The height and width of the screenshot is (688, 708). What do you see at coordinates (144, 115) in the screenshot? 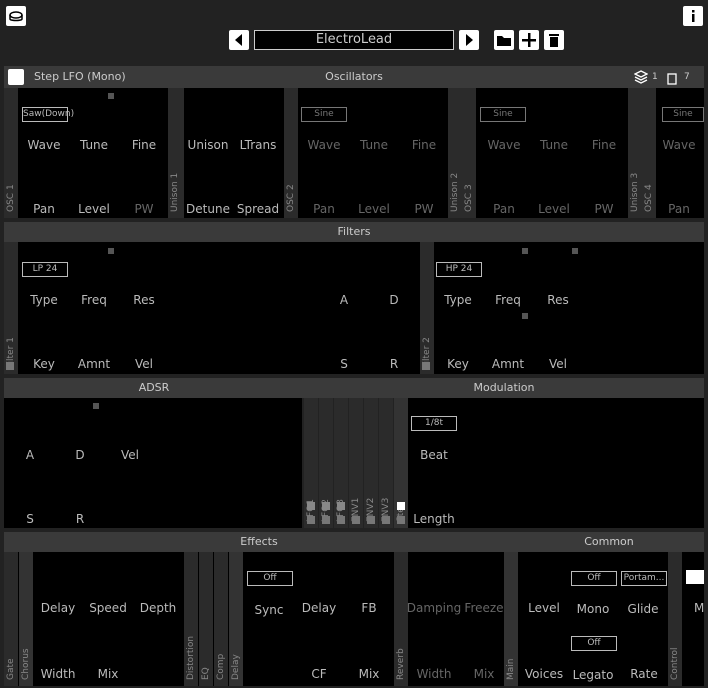
I see `osc1-fine-knob` at bounding box center [144, 115].